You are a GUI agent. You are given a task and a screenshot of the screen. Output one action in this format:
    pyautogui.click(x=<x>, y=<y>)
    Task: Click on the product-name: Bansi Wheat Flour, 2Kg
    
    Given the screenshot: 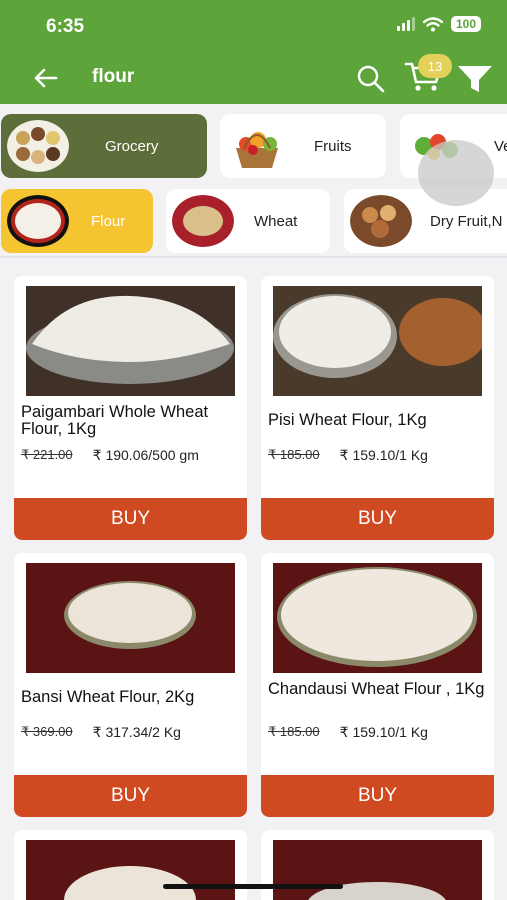 What is the action you would take?
    pyautogui.click(x=108, y=697)
    